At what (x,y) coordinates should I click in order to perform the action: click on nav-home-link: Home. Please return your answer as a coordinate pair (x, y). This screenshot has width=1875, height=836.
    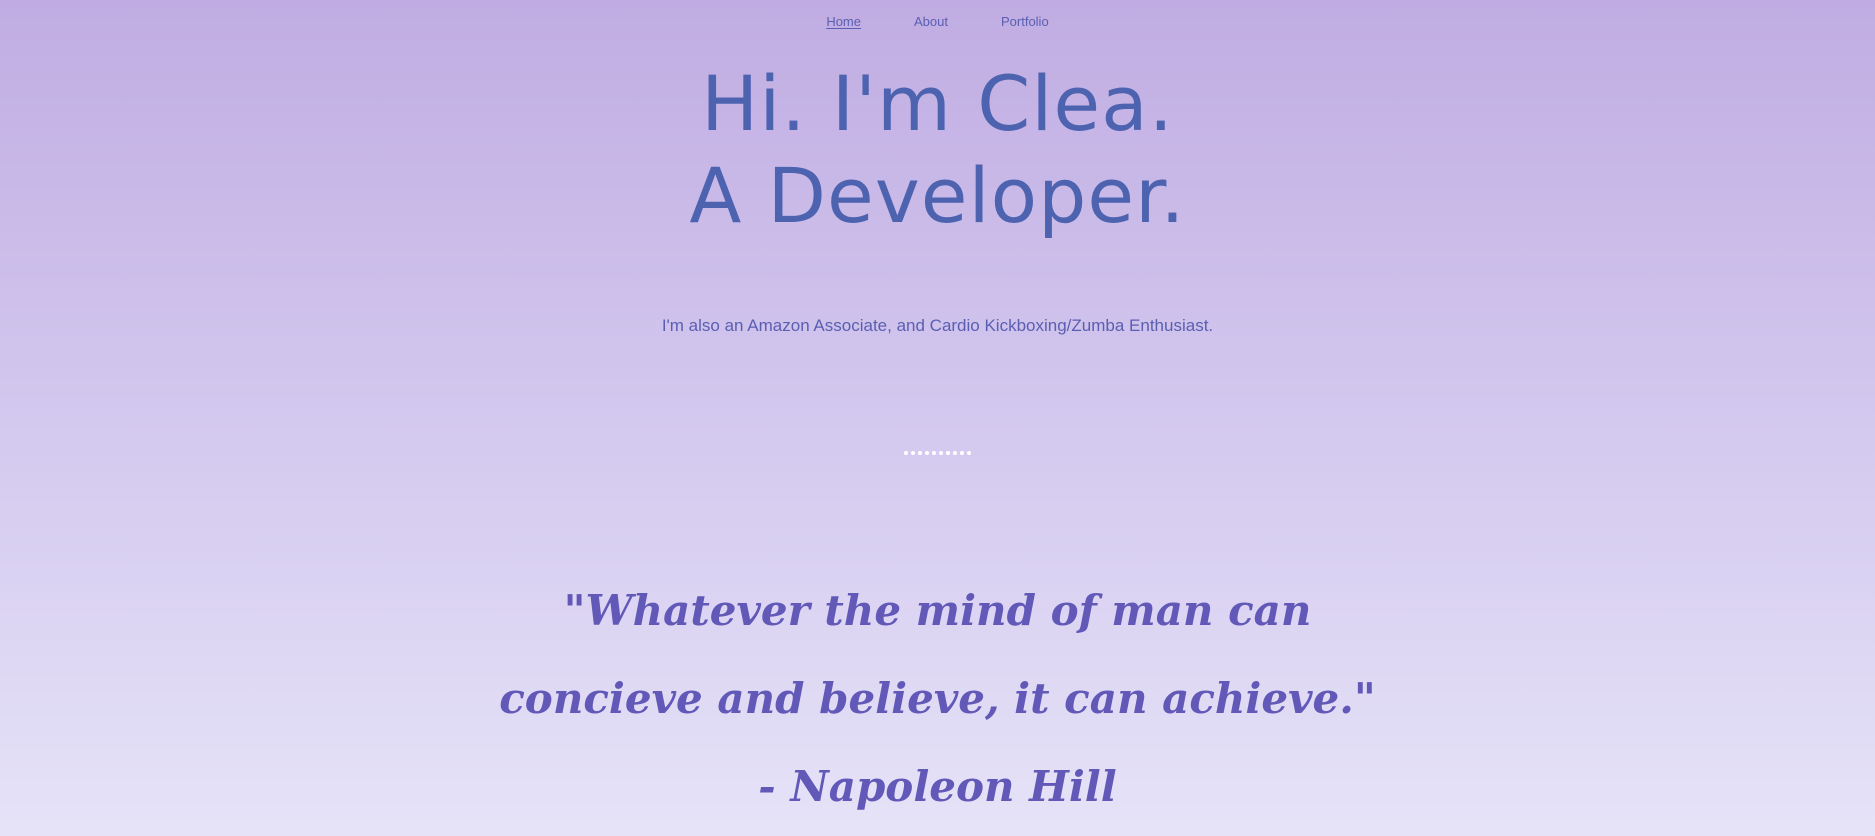
    Looking at the image, I should click on (843, 23).